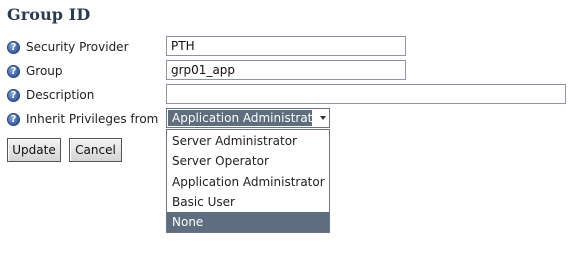 The width and height of the screenshot is (581, 277). I want to click on dropdown-option-basic-user: Basic User, so click(248, 202).